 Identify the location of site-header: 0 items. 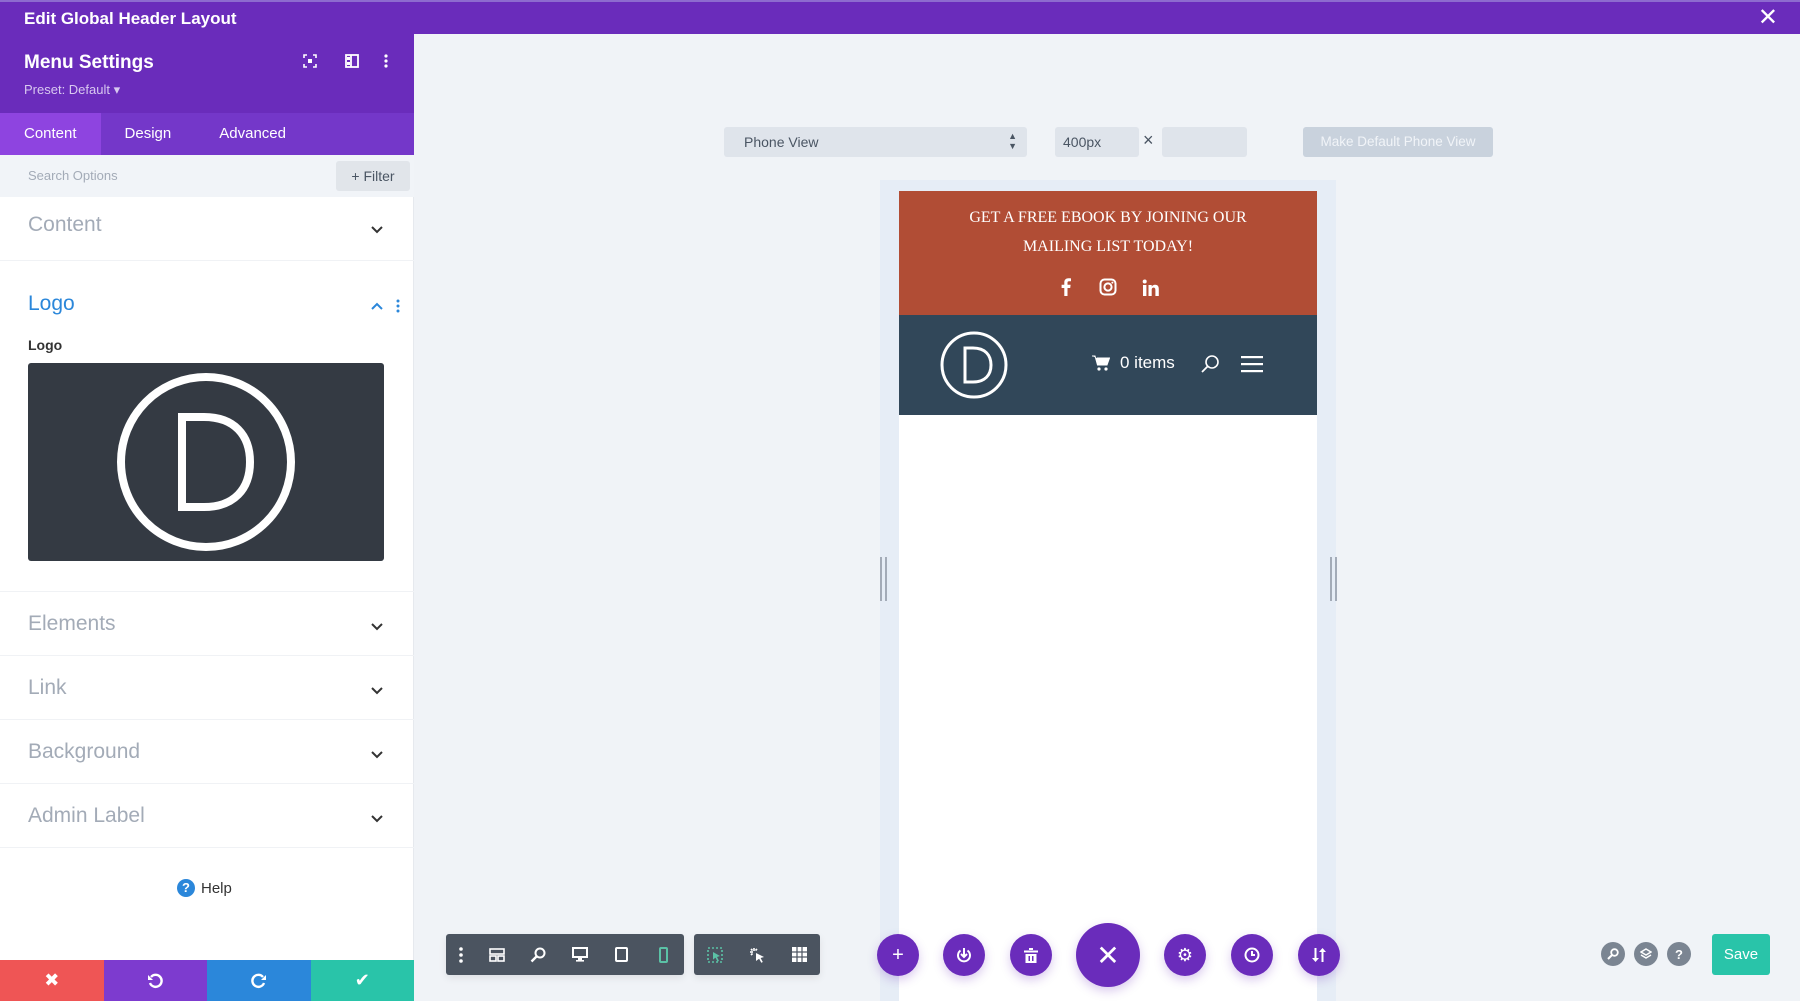
(1108, 365).